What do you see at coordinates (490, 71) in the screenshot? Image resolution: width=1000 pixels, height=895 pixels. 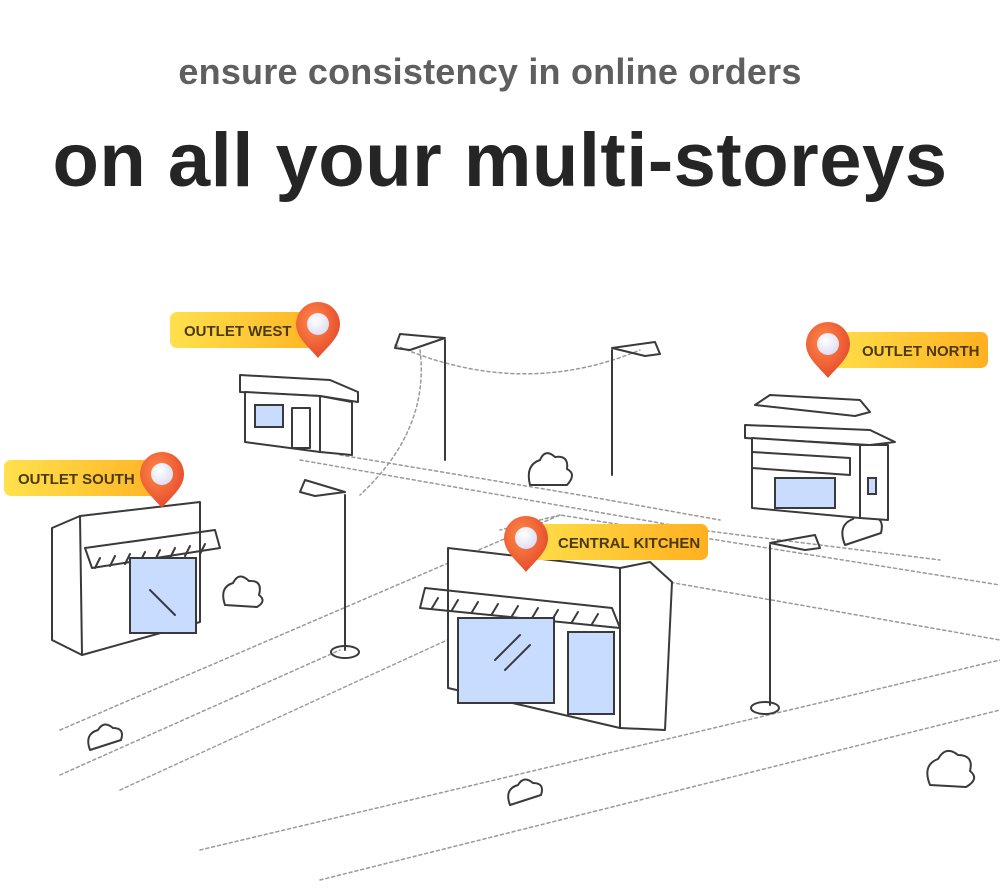 I see `page-subtitle: ensure consistency in online orders` at bounding box center [490, 71].